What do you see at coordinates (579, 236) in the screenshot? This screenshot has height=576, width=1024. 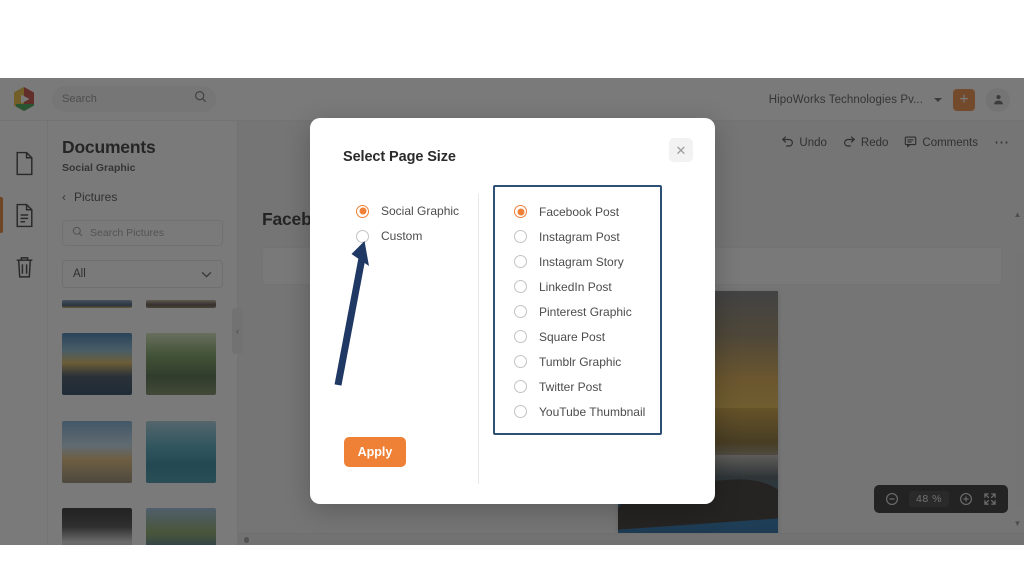 I see `radio-label: Instagram Post` at bounding box center [579, 236].